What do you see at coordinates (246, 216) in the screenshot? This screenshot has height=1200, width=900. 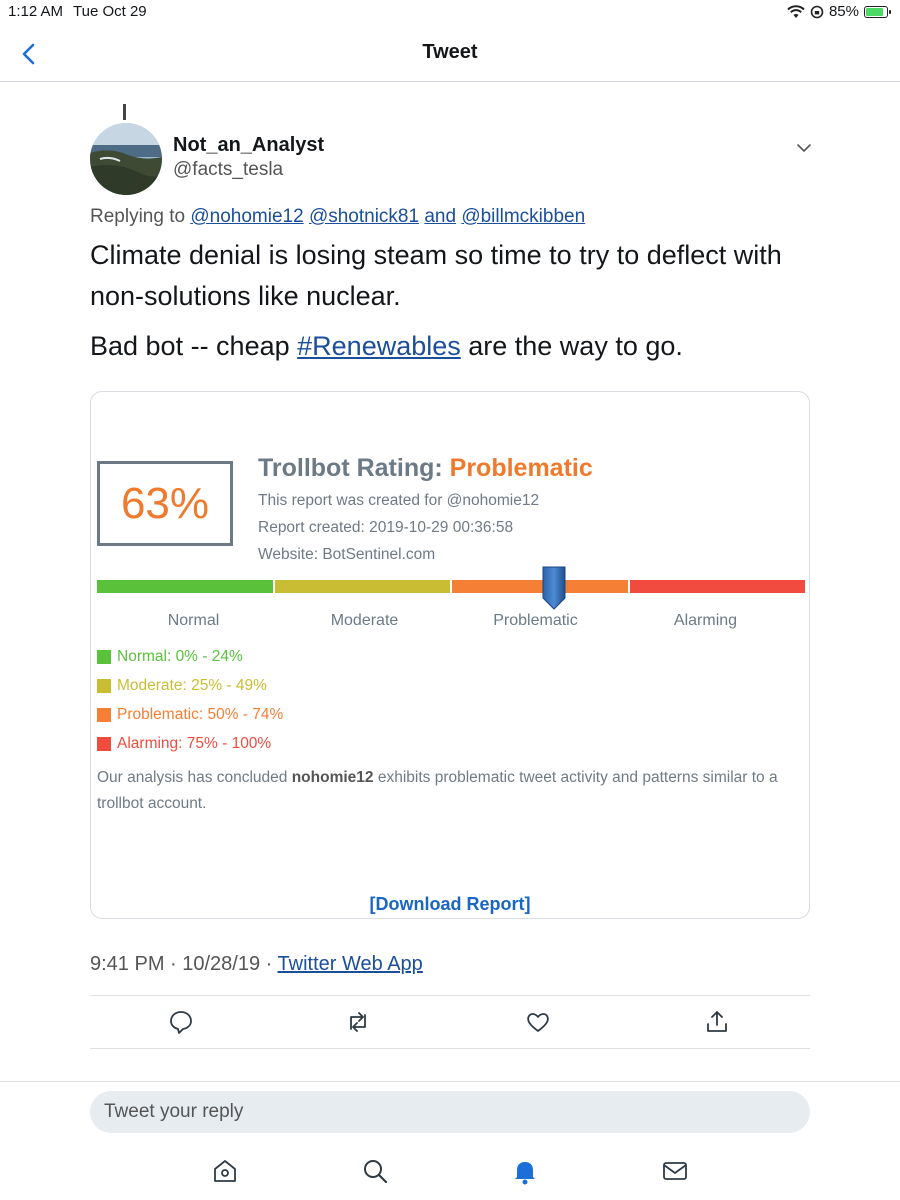 I see `mention-link: @nohomie12` at bounding box center [246, 216].